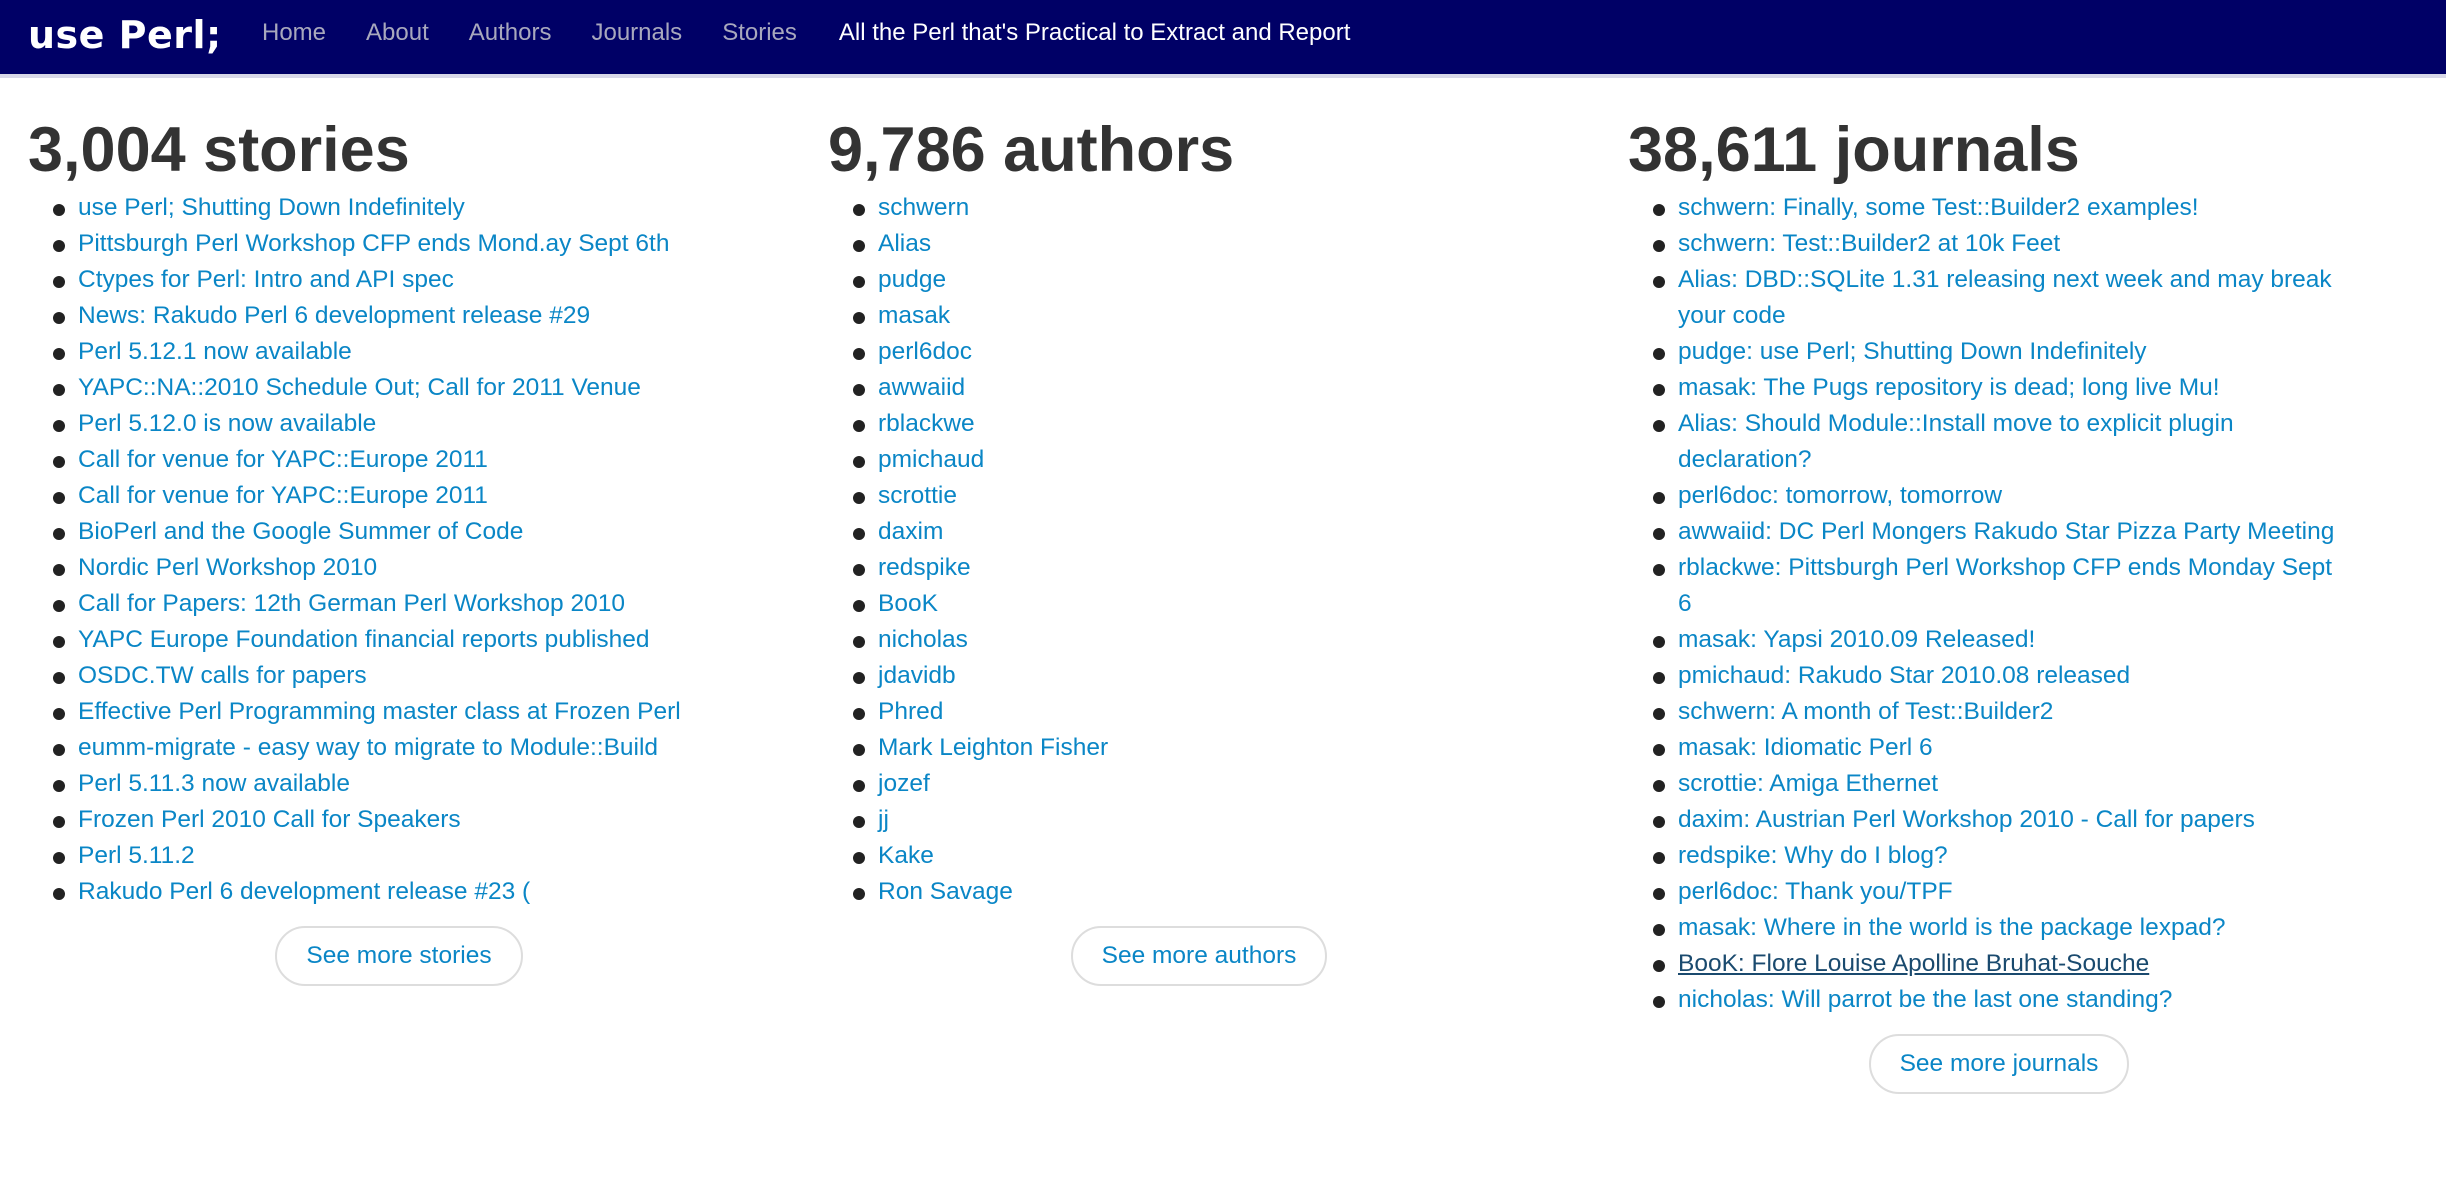  What do you see at coordinates (1813, 855) in the screenshot?
I see `journal-link: redspike: Why do I blog?` at bounding box center [1813, 855].